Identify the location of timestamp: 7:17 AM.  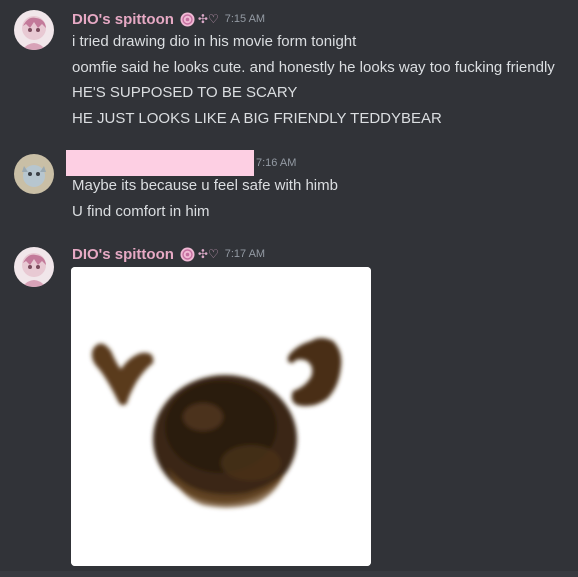
(245, 254).